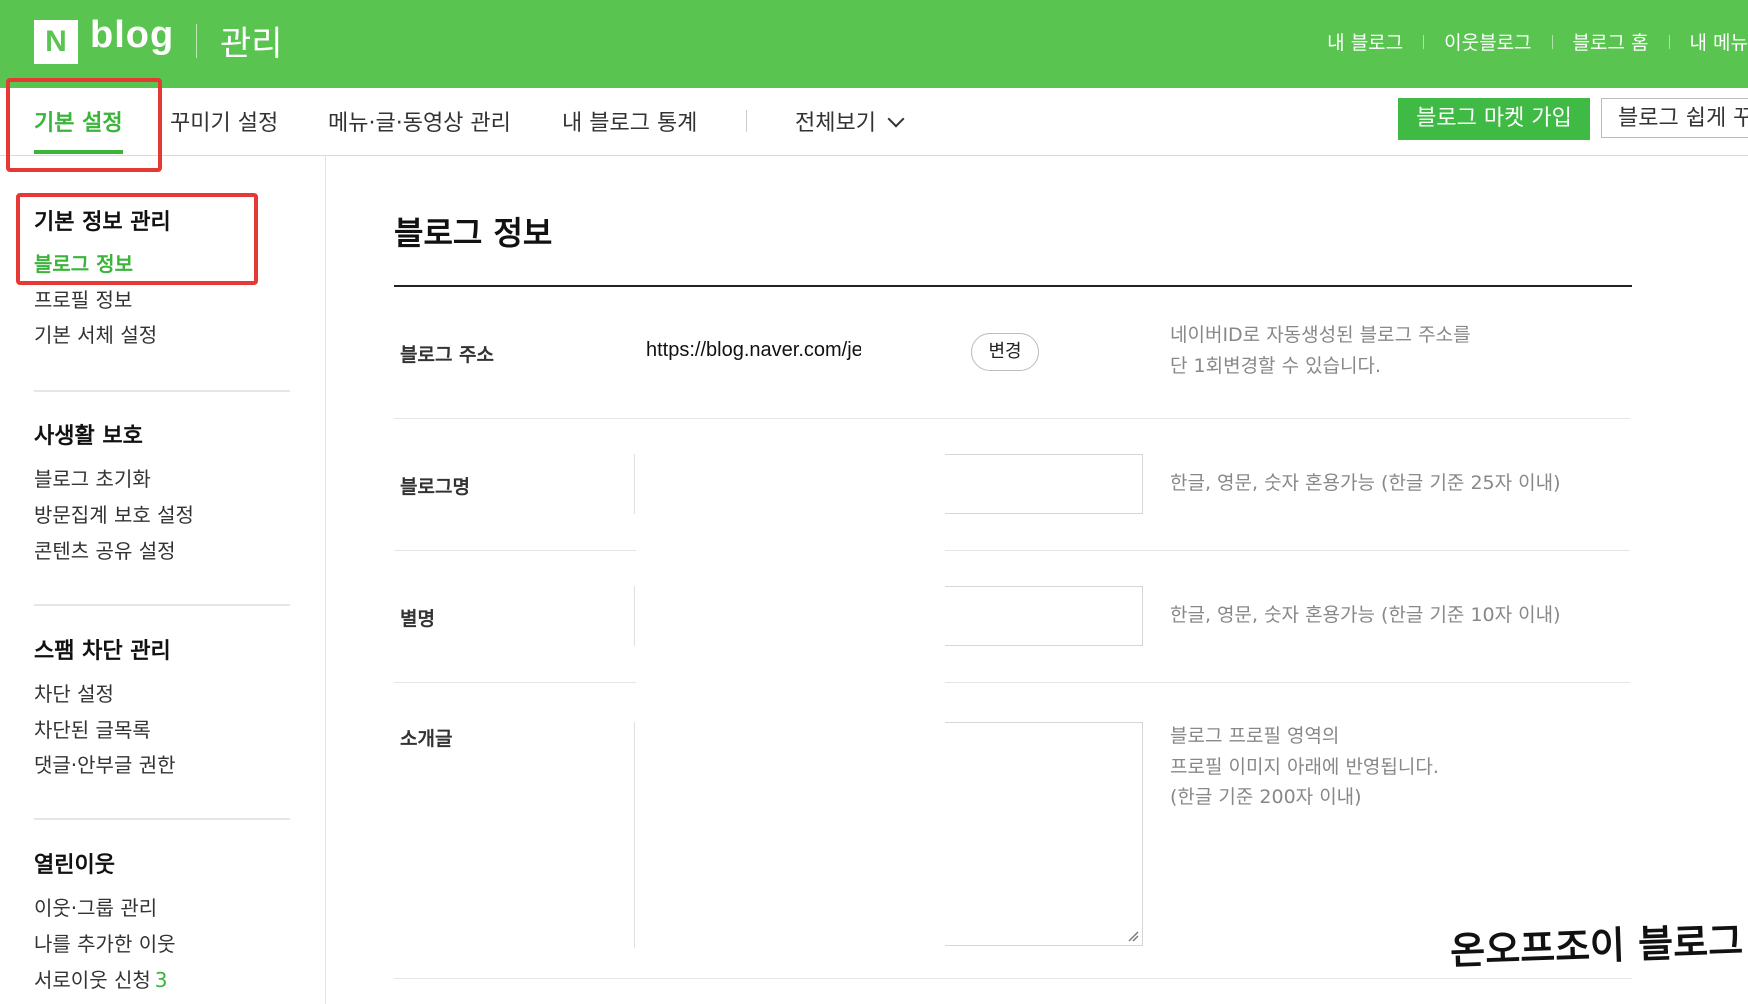 Image resolution: width=1748 pixels, height=1004 pixels. I want to click on address-help-line-2: 단 1회변경할 수 있습니다., so click(1276, 366).